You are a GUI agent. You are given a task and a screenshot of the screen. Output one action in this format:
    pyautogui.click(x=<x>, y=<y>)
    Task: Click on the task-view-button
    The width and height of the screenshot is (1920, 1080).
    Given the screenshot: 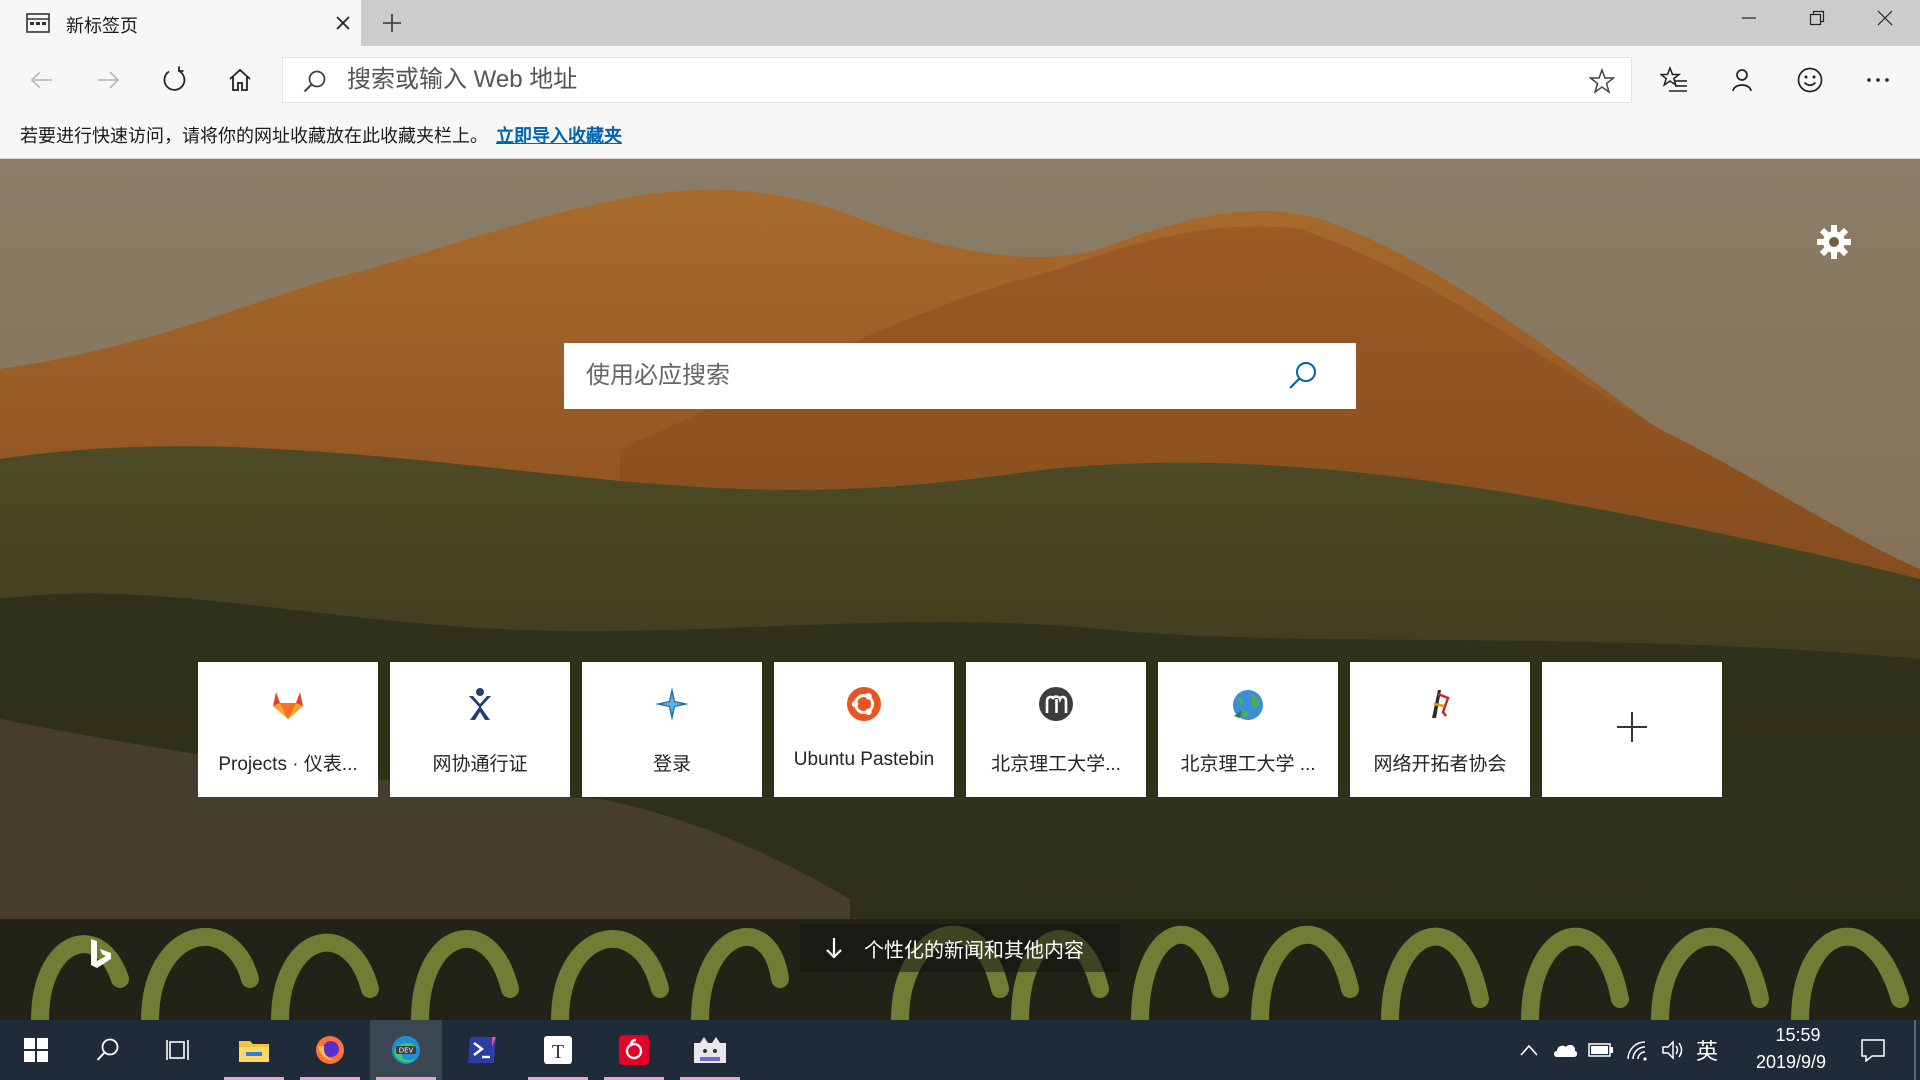 What is the action you would take?
    pyautogui.click(x=180, y=1050)
    